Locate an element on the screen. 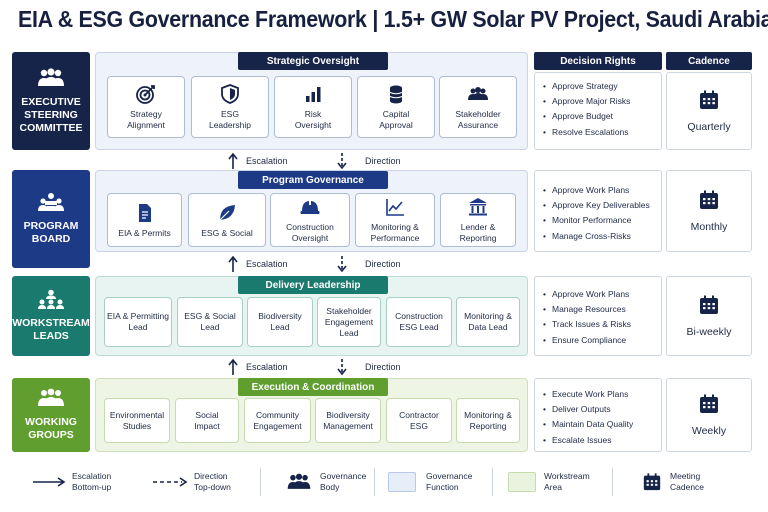 Image resolution: width=768 pixels, height=512 pixels. line-chart-icon is located at coordinates (395, 207).